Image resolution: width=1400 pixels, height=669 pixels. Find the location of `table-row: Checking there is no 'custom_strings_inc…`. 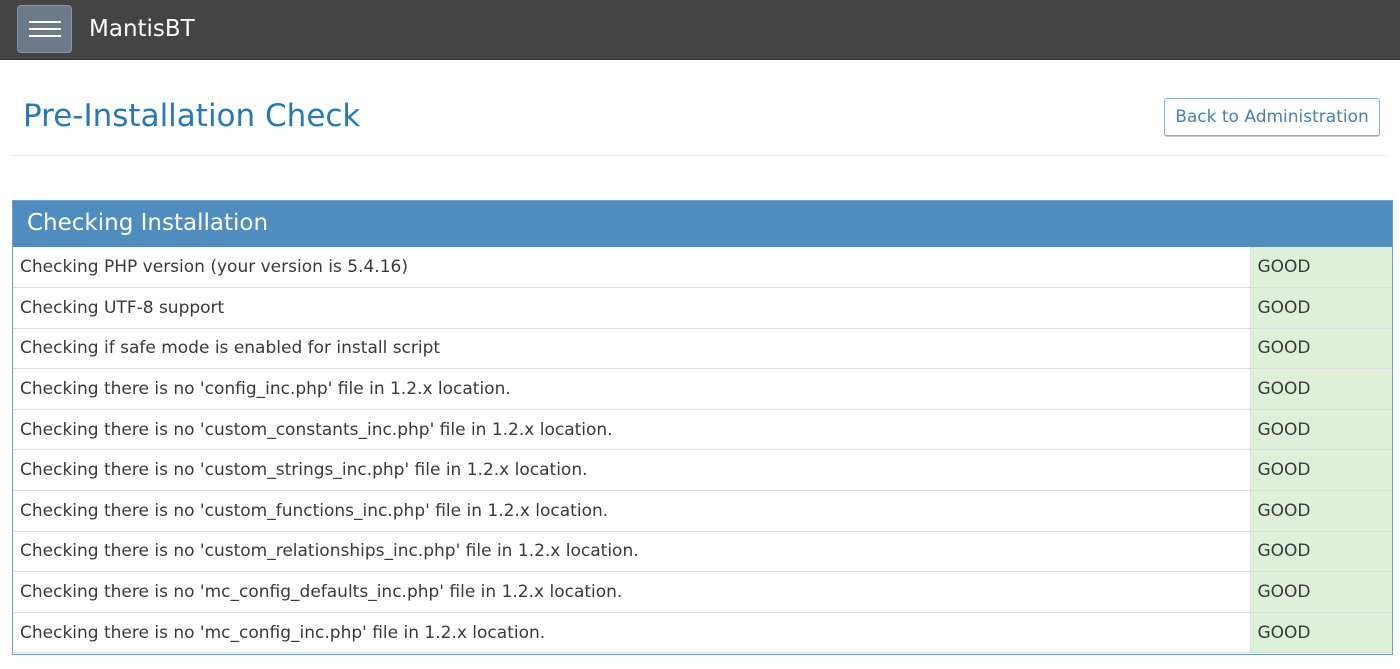

table-row: Checking there is no 'custom_strings_inc… is located at coordinates (702, 470).